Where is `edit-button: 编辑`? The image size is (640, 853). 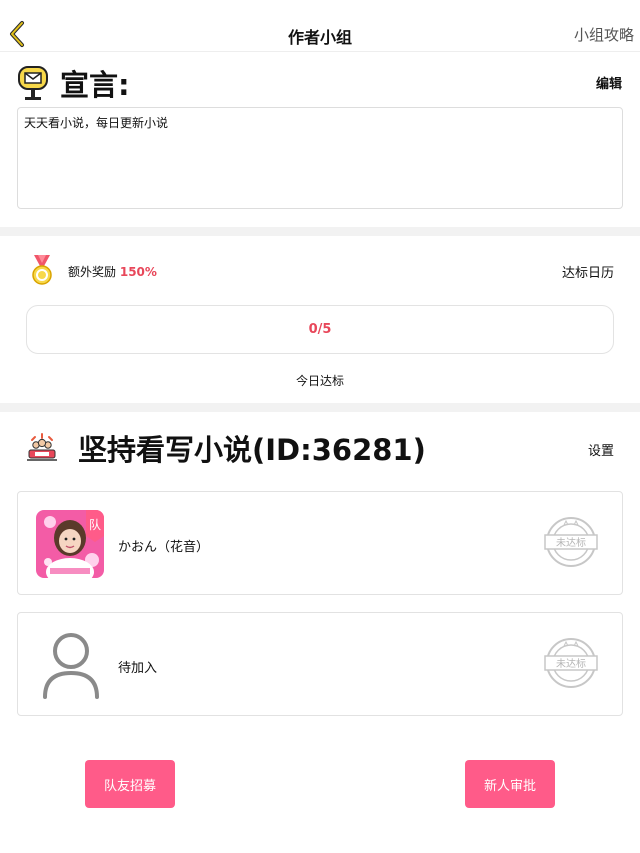 edit-button: 编辑 is located at coordinates (609, 82).